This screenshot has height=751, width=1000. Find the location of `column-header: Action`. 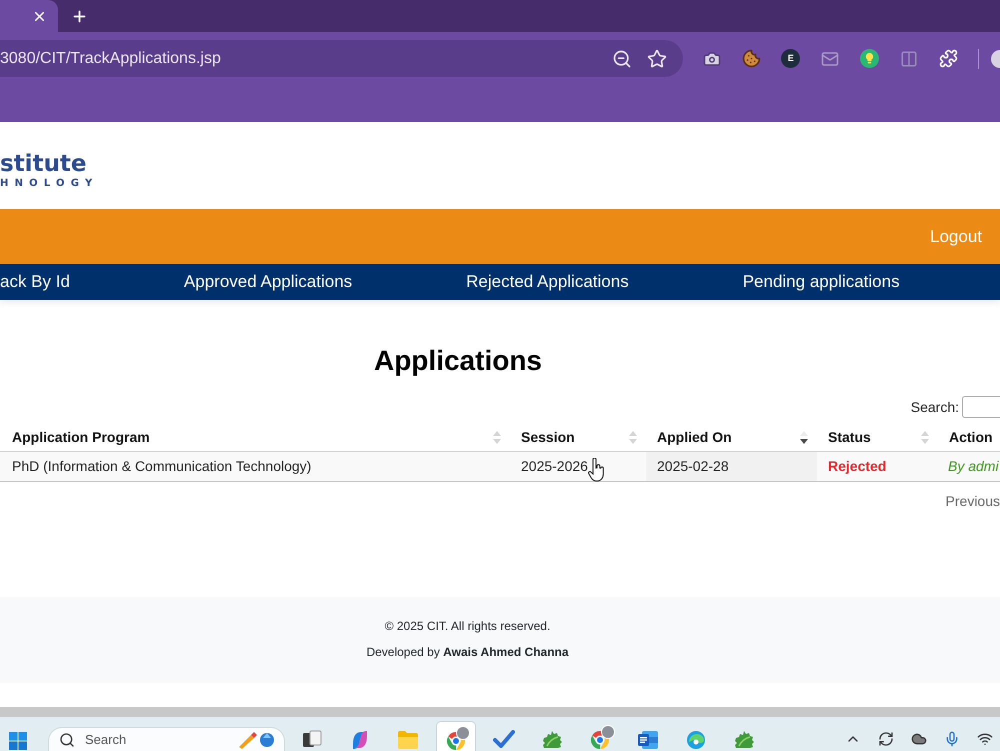

column-header: Action is located at coordinates (969, 437).